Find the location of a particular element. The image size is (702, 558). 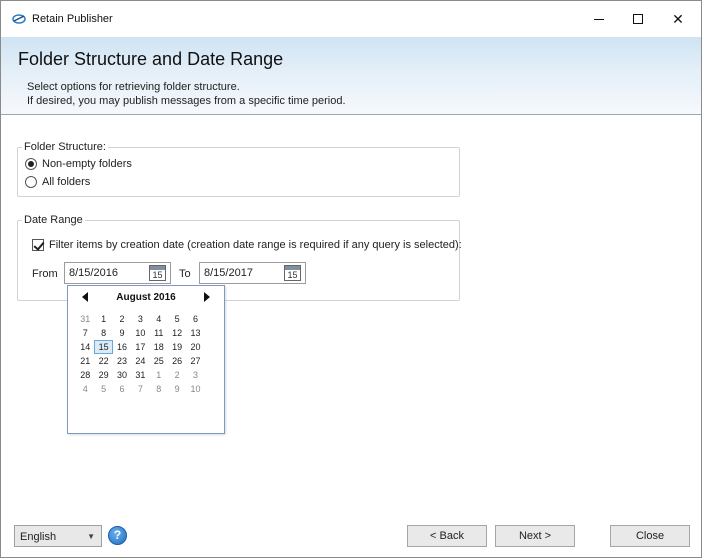

calendar-day: 12 is located at coordinates (177, 333).